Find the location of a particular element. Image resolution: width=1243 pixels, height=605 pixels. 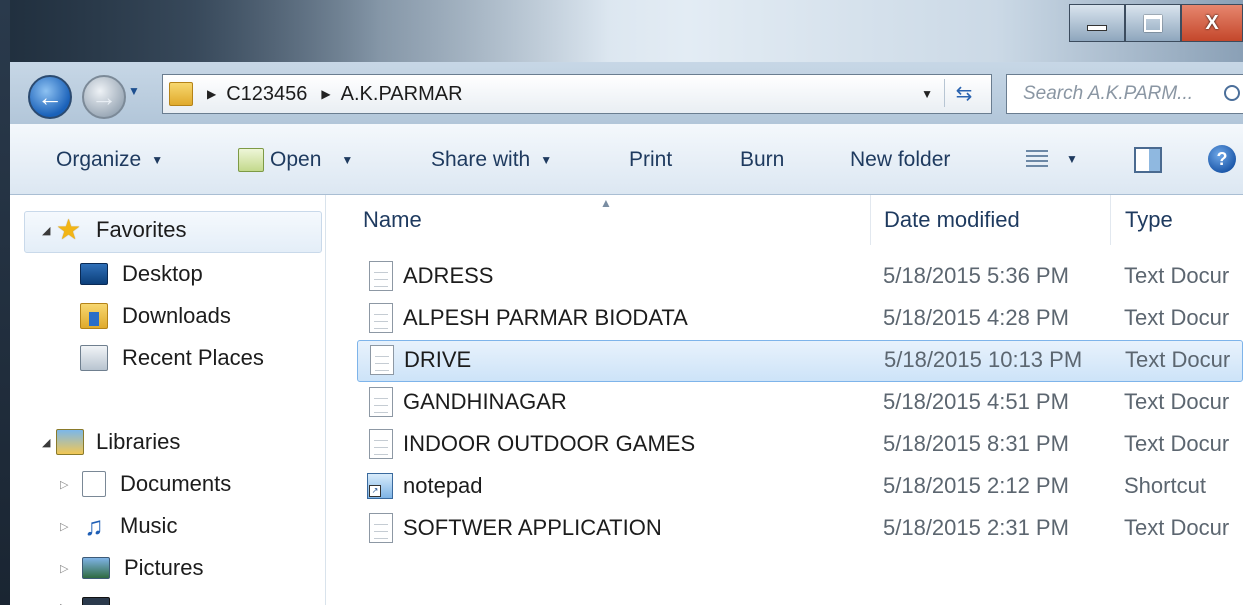

window-controls: X is located at coordinates (1156, 23).